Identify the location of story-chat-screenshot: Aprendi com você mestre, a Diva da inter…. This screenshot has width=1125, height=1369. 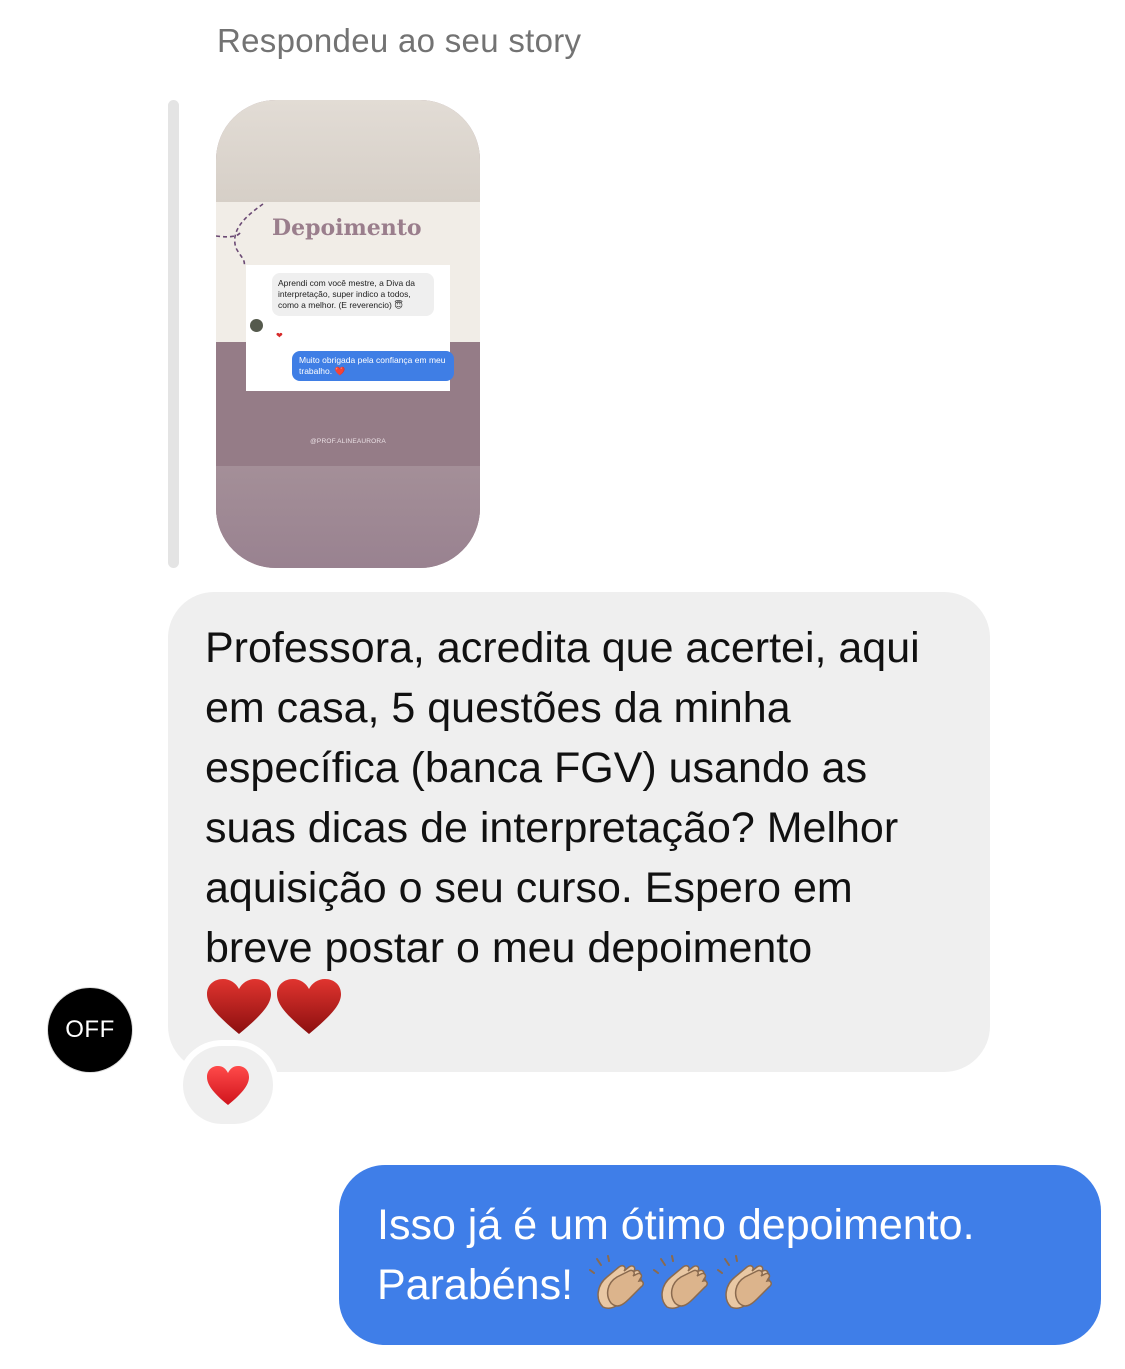
(350, 328).